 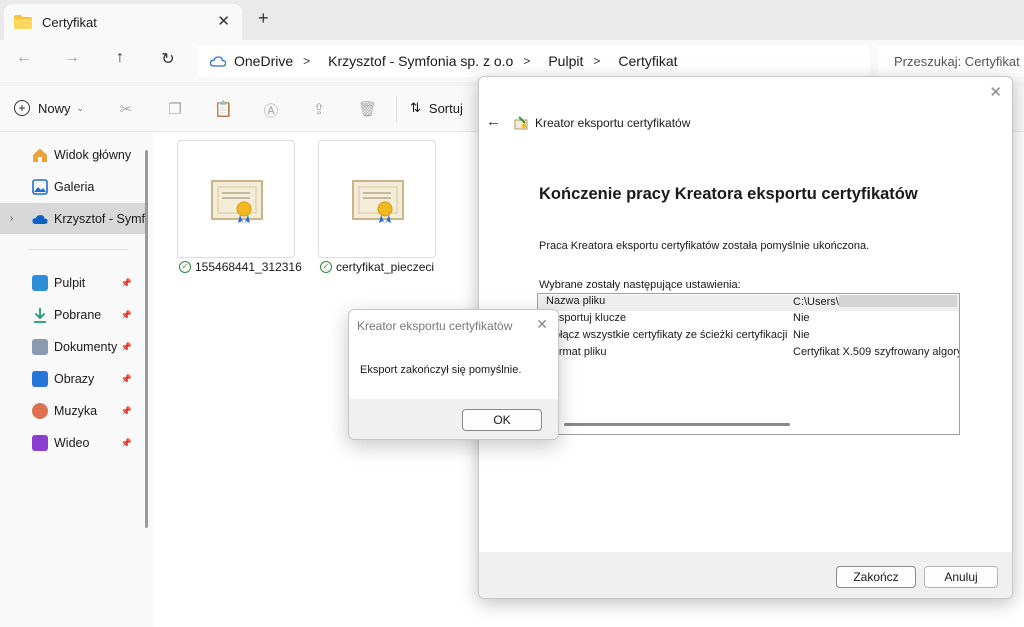 I want to click on search-input: Przeszukaj: Certyfikat, so click(x=951, y=61).